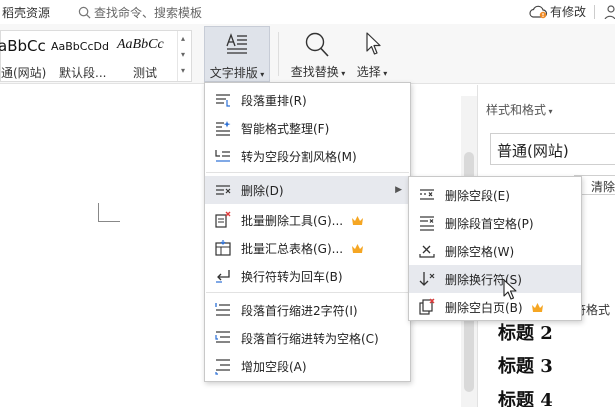 This screenshot has height=407, width=615. Describe the element at coordinates (25, 56) in the screenshot. I see `style-normal-web: aBbCc 通(网站)` at that location.